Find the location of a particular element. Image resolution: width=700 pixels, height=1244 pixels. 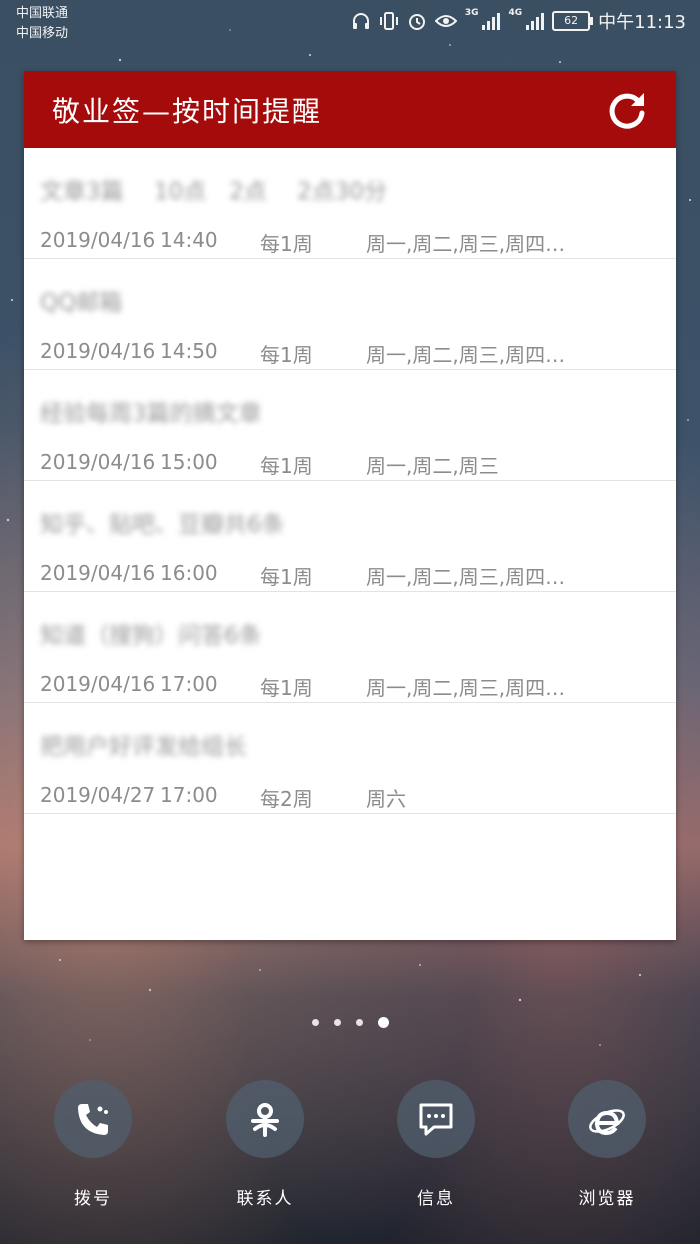

contacts-icon is located at coordinates (265, 1119).